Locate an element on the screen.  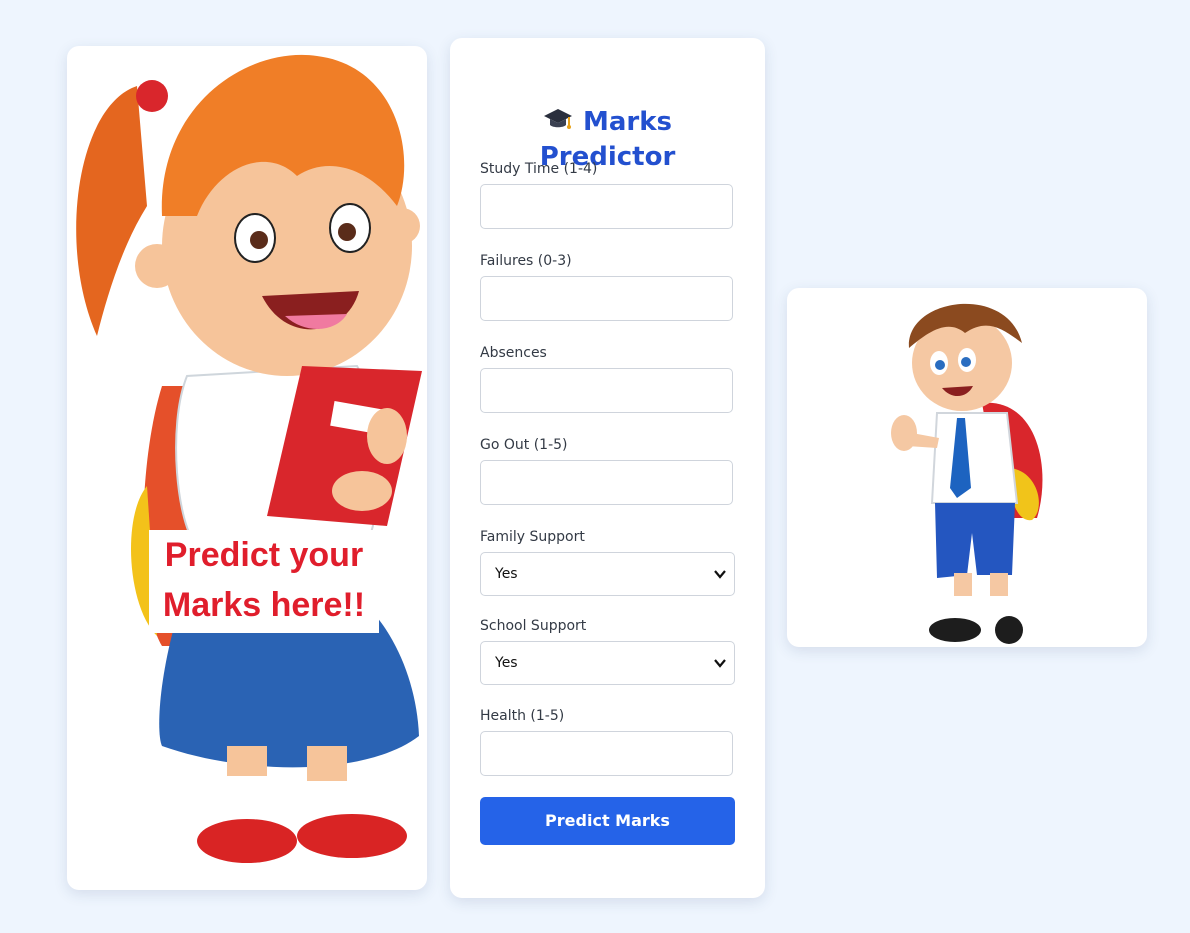
boy-illustration-card is located at coordinates (967, 467).